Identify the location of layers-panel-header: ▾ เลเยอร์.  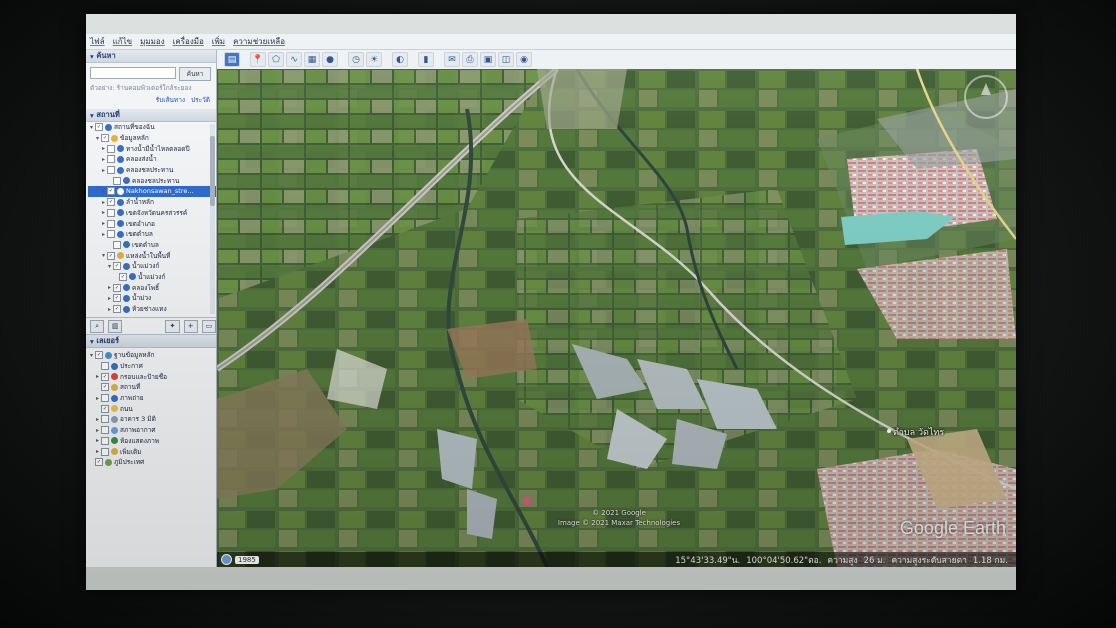
(151, 341).